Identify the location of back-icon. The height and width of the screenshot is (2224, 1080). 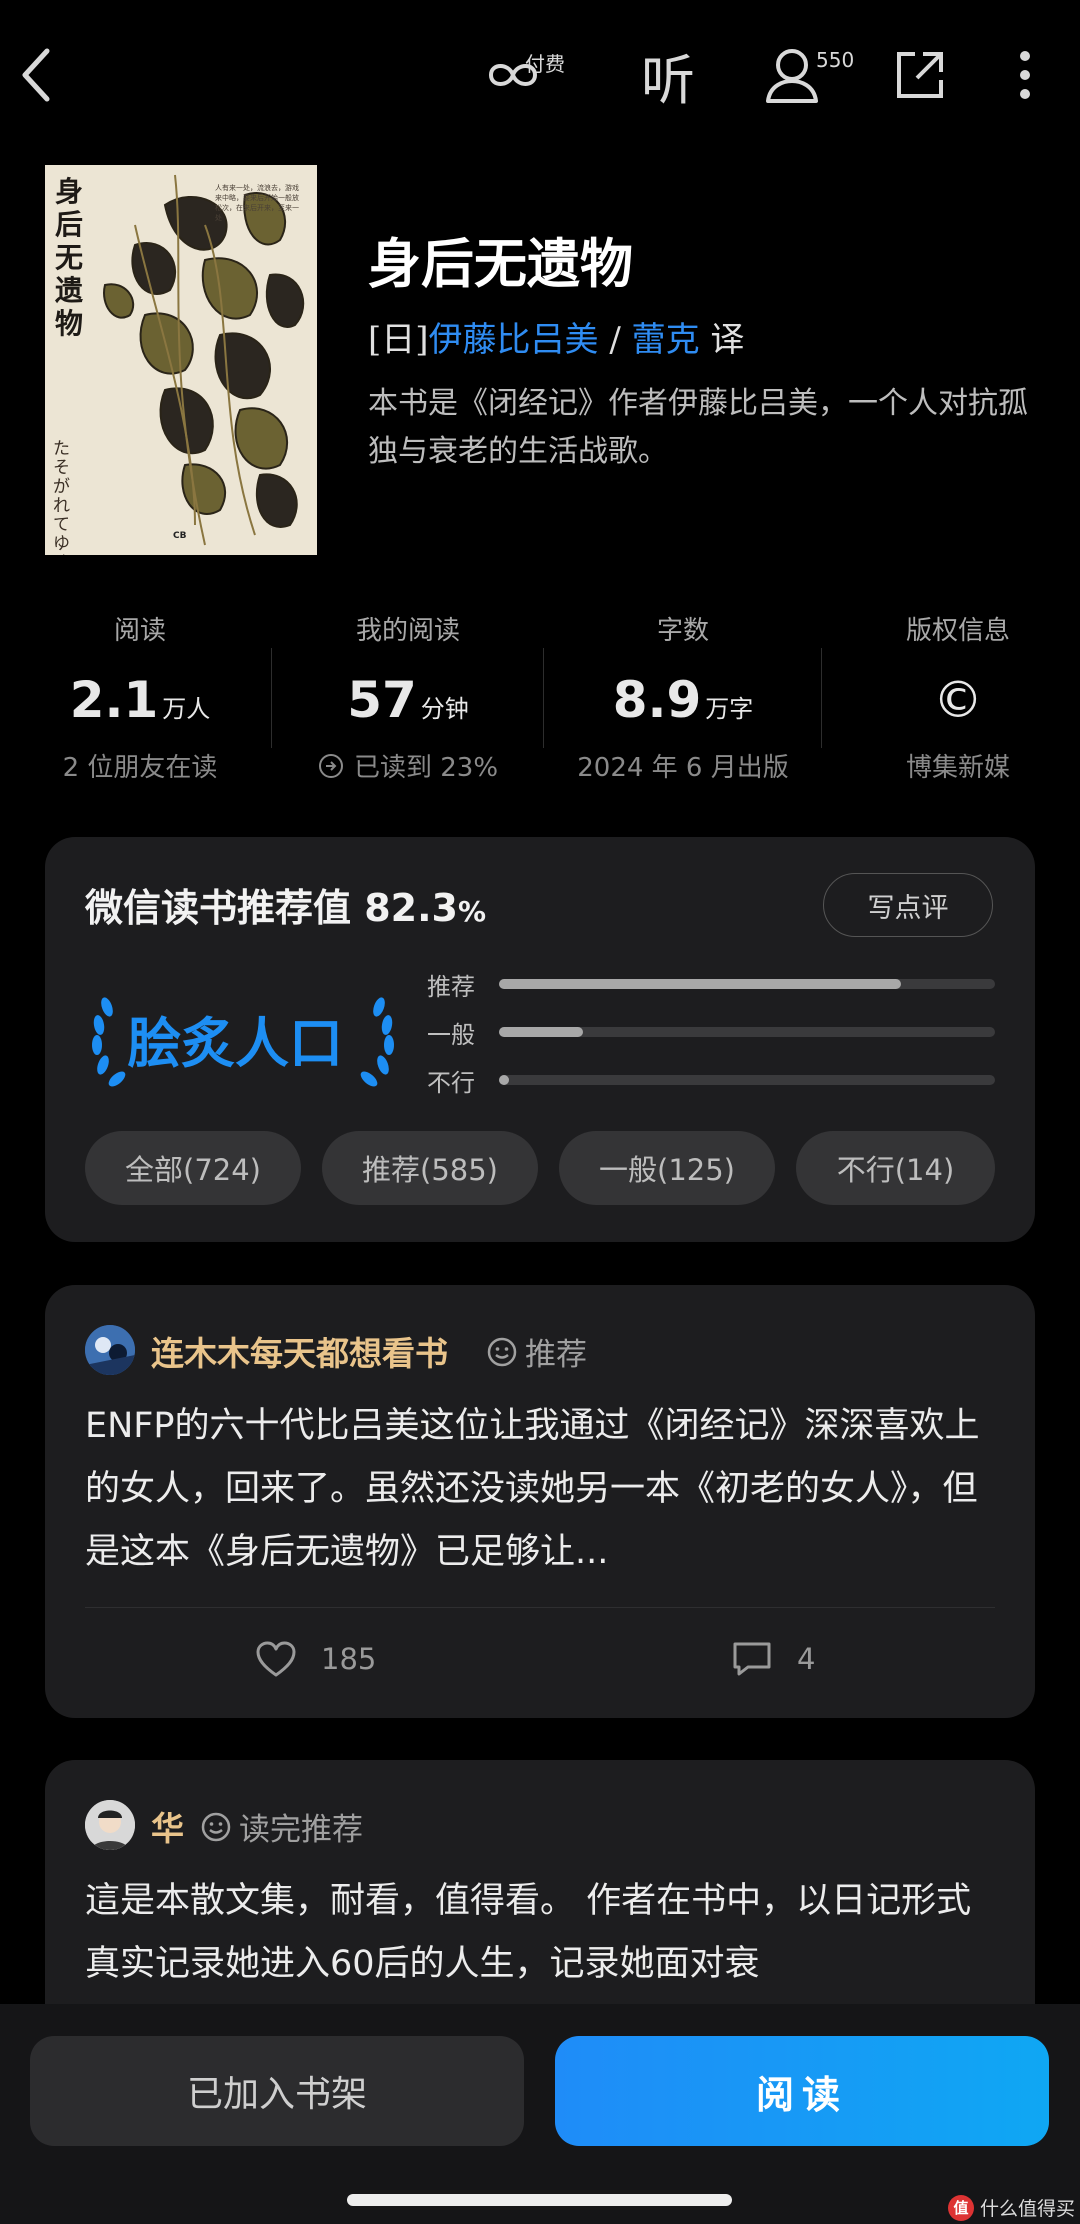
(37, 75).